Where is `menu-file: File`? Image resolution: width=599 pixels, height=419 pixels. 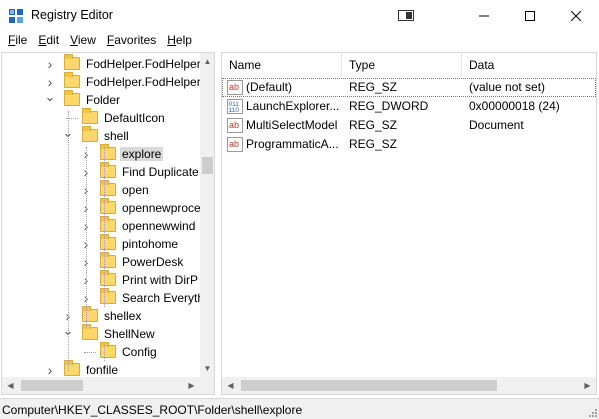
menu-file: File is located at coordinates (17, 41).